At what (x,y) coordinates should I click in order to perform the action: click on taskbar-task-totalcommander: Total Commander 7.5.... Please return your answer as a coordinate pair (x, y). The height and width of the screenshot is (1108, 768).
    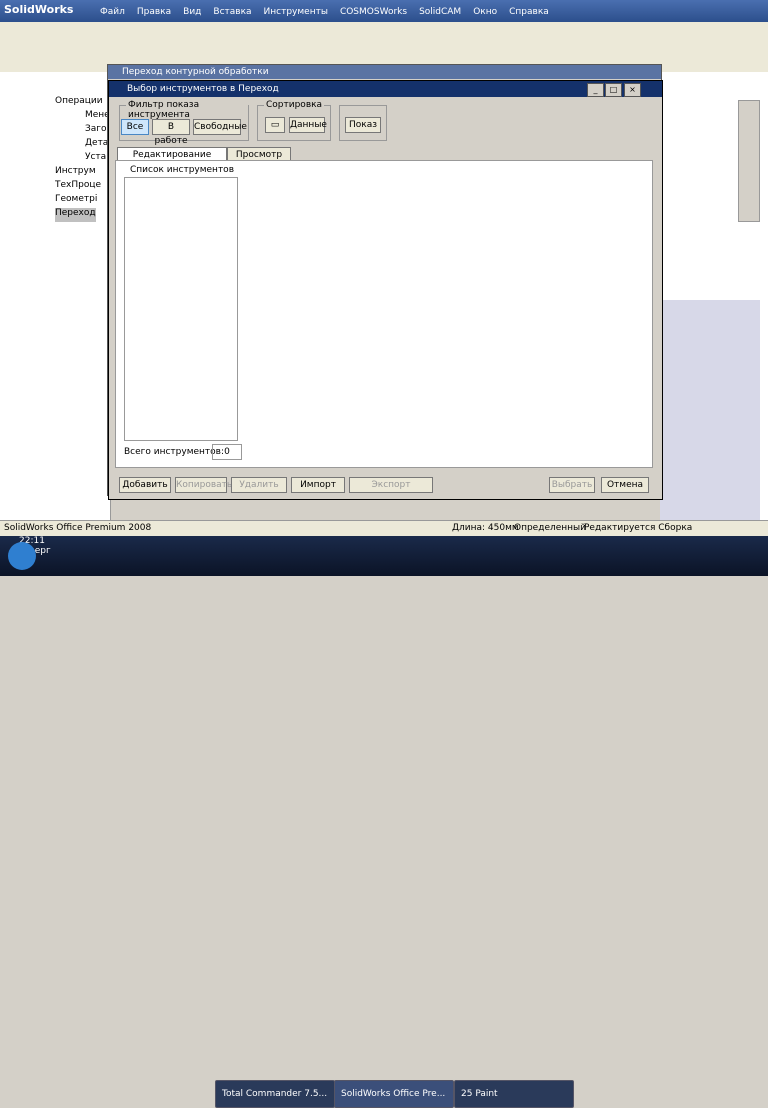
    Looking at the image, I should click on (275, 1094).